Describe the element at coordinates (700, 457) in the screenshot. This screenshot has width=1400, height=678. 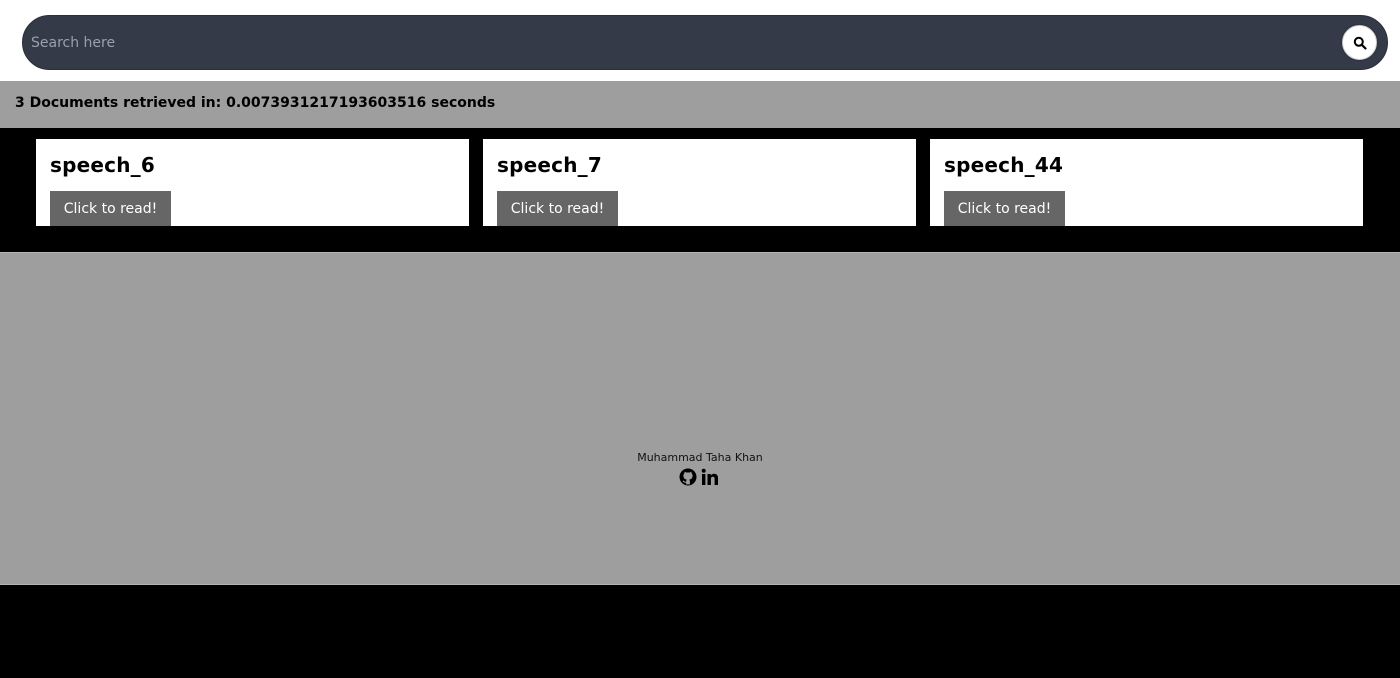
I see `author-name: Muhammad Taha Khan` at that location.